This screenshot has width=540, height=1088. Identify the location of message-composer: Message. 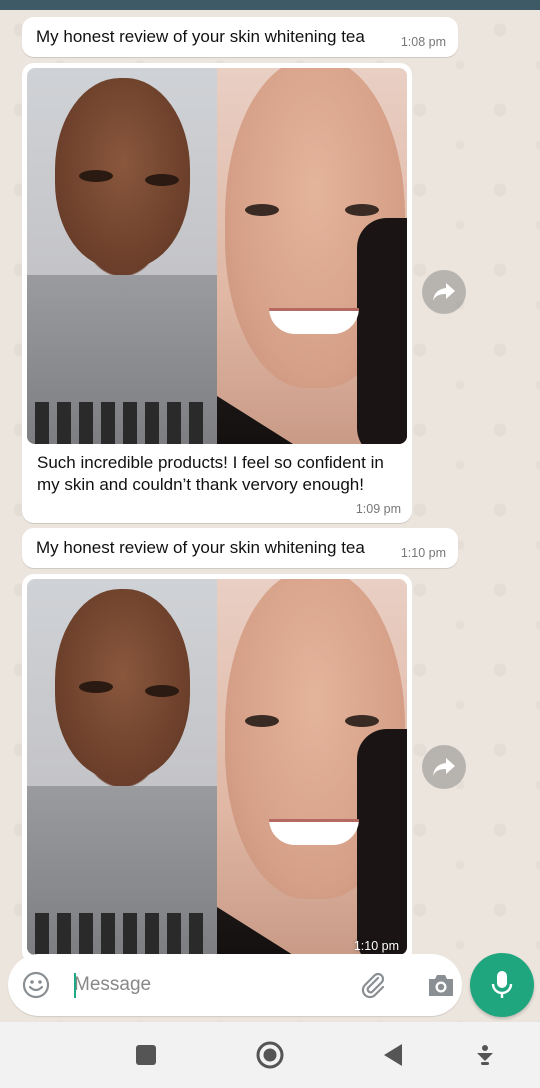
(235, 985).